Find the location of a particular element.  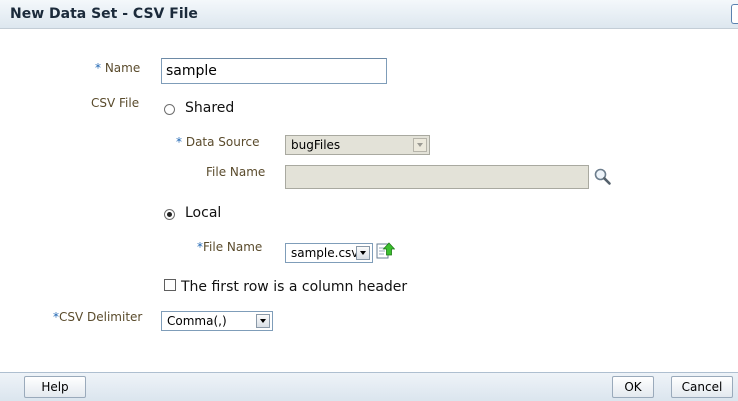

radio-selected-dot is located at coordinates (169, 214).